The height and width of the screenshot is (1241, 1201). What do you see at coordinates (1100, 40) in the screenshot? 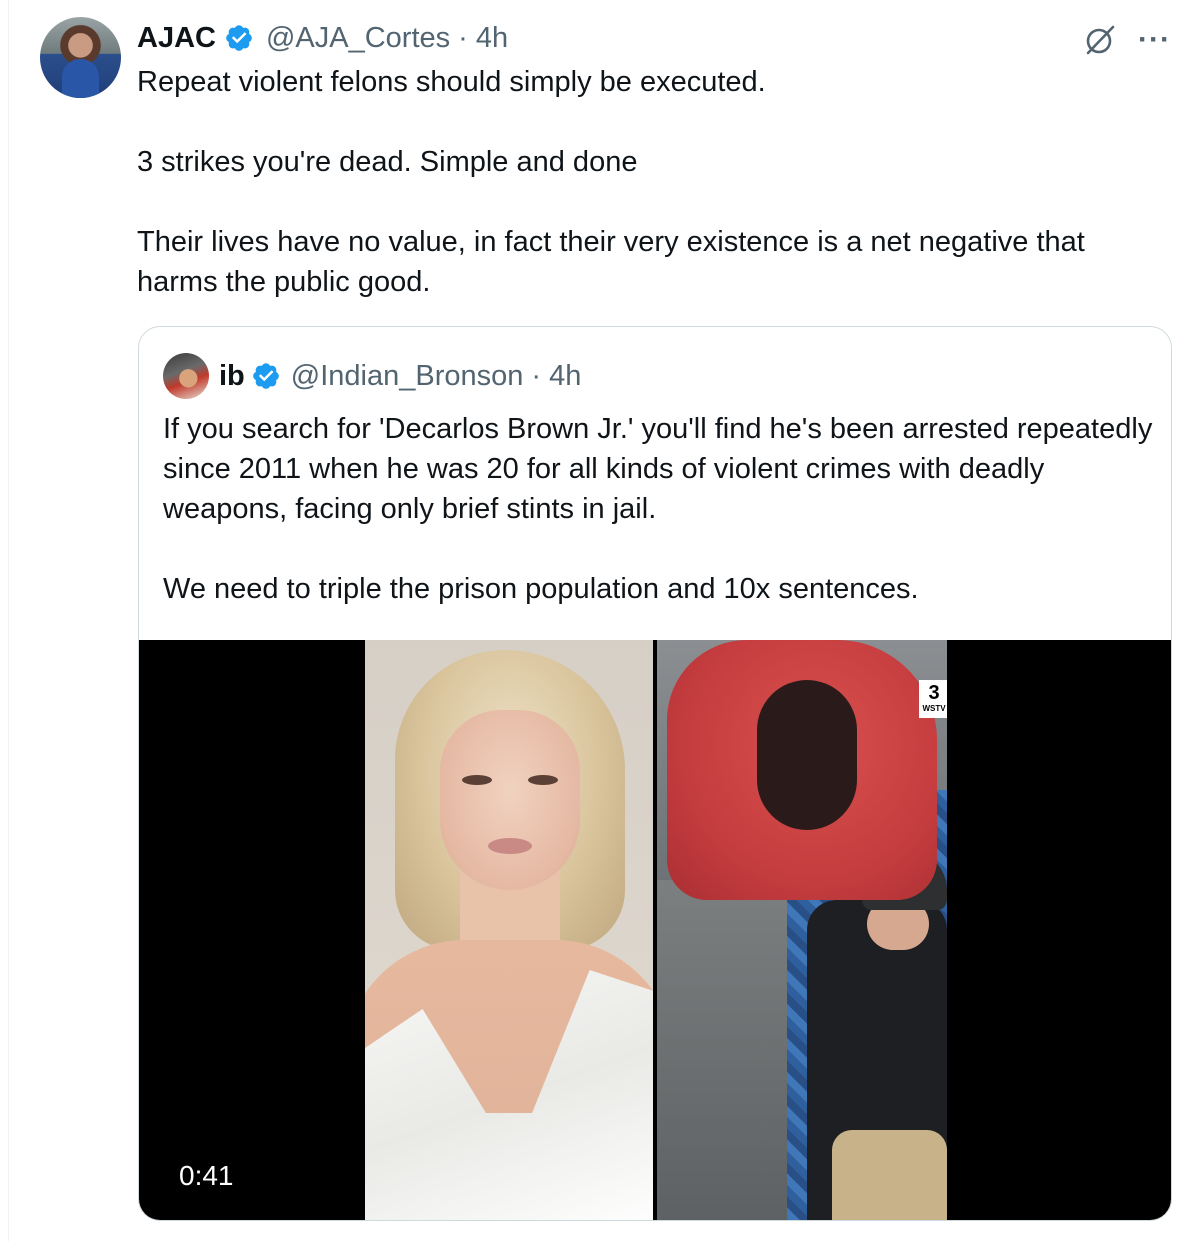
I see `grok-icon` at bounding box center [1100, 40].